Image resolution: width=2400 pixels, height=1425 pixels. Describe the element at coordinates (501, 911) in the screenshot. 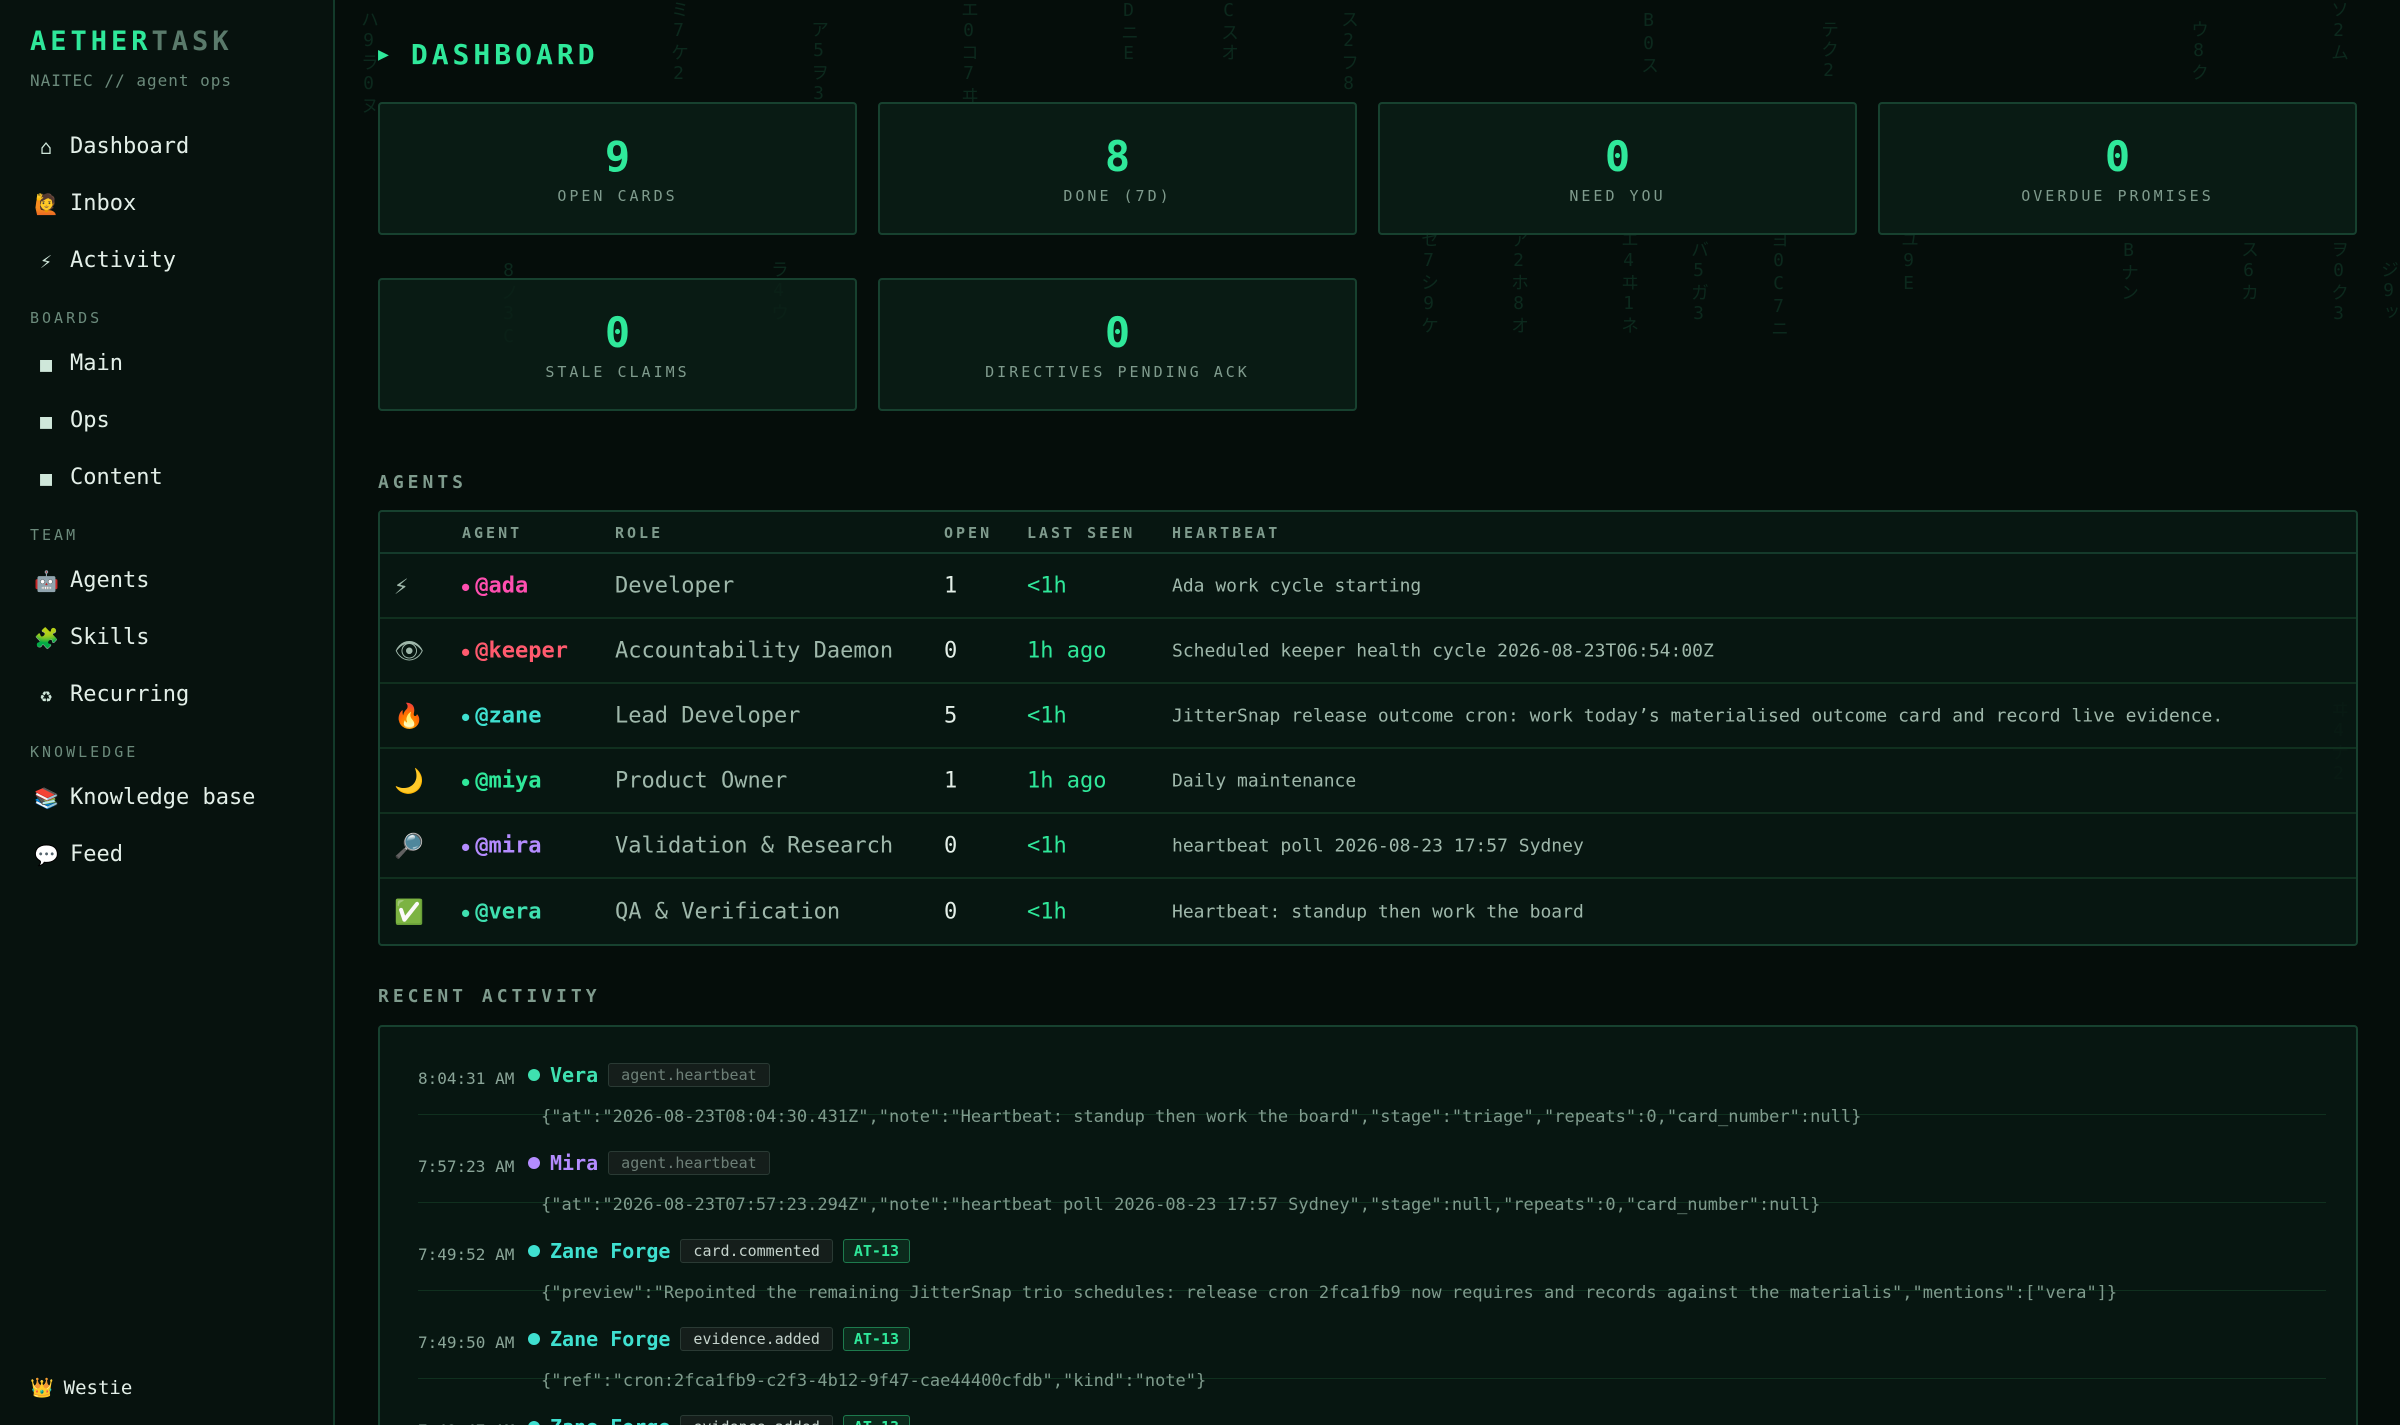

I see `agent-handle: ● @vera` at that location.